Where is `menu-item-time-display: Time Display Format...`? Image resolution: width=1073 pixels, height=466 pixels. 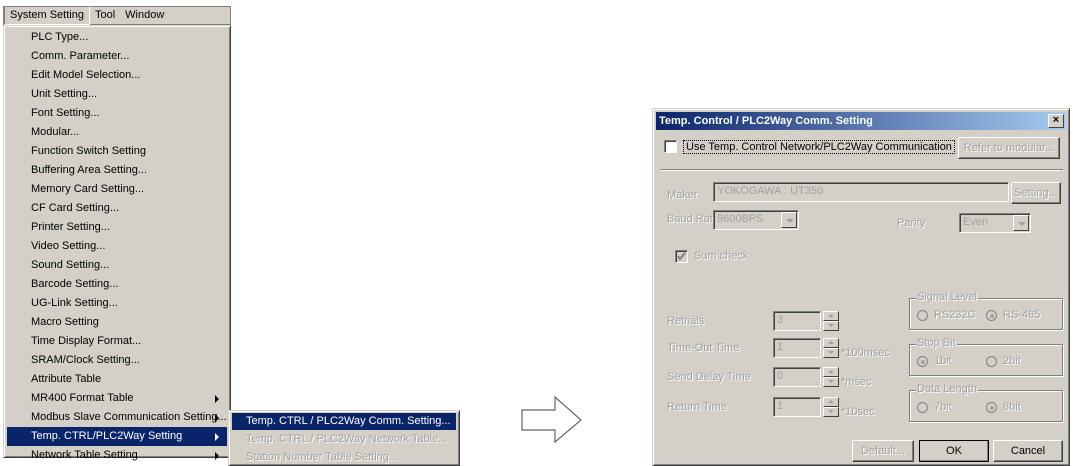
menu-item-time-display: Time Display Format... is located at coordinates (117, 341).